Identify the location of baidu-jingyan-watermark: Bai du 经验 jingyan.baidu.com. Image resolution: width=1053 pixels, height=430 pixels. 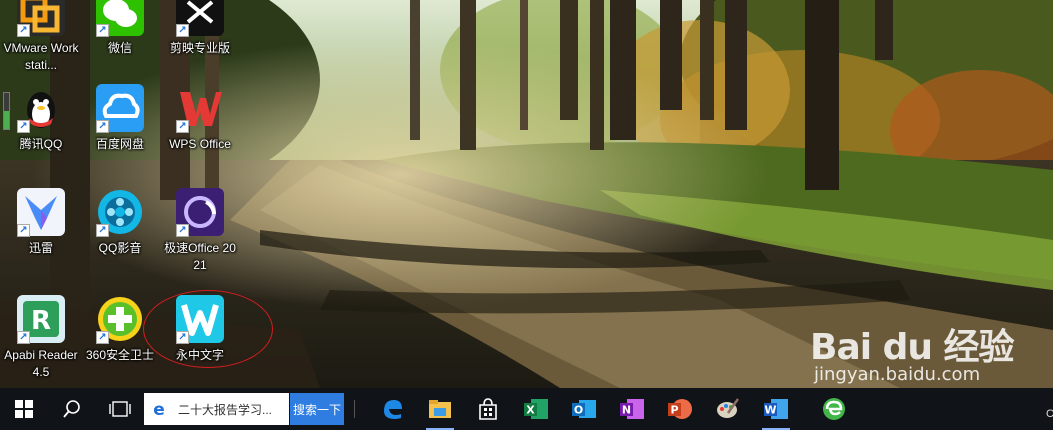
(925, 353).